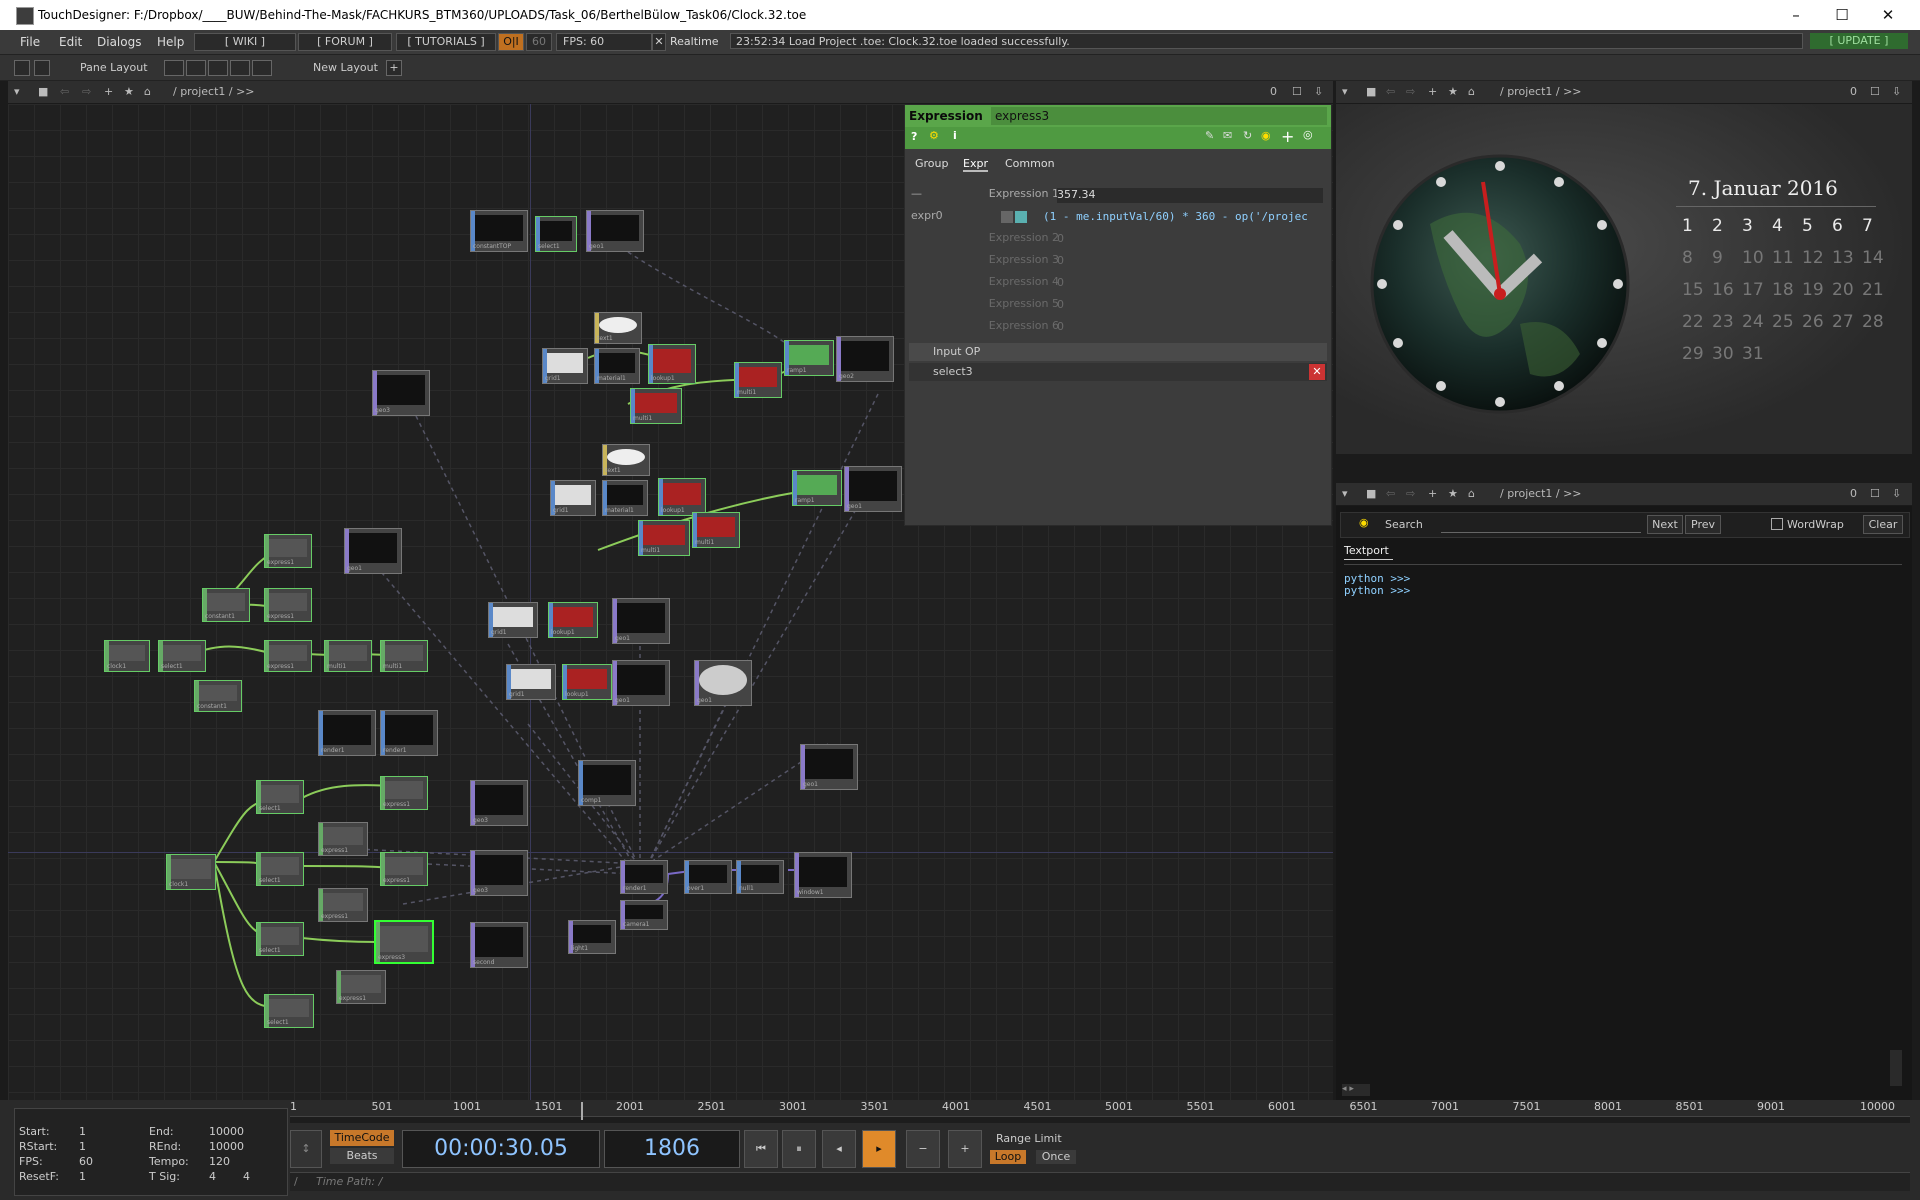  Describe the element at coordinates (965, 1149) in the screenshot. I see `plus-icon: +` at that location.